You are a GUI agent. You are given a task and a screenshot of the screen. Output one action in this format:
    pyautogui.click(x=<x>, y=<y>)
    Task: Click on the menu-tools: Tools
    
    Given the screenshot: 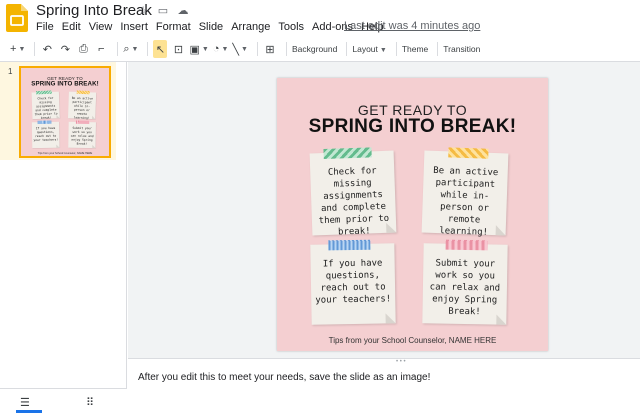 What is the action you would take?
    pyautogui.click(x=291, y=27)
    